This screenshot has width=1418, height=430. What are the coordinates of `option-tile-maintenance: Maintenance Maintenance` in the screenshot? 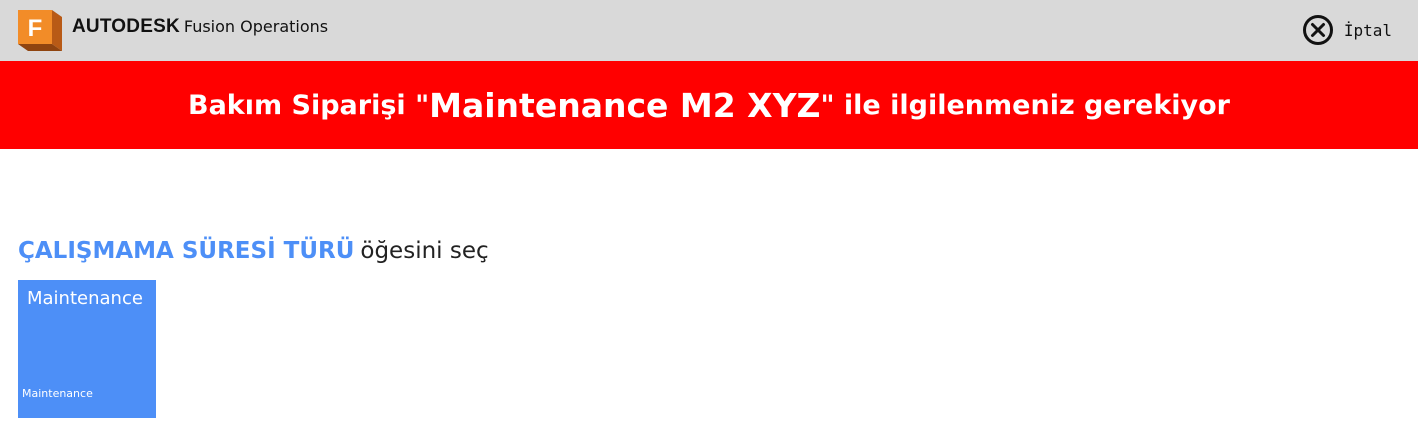 It's located at (87, 349).